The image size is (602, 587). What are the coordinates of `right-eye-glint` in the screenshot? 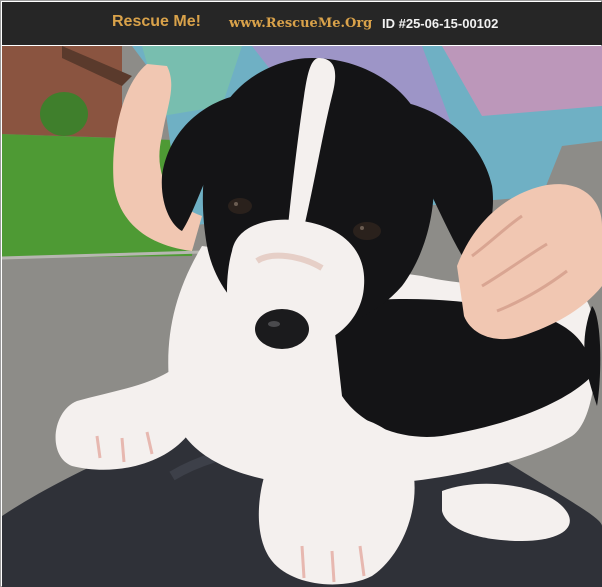 It's located at (362, 228).